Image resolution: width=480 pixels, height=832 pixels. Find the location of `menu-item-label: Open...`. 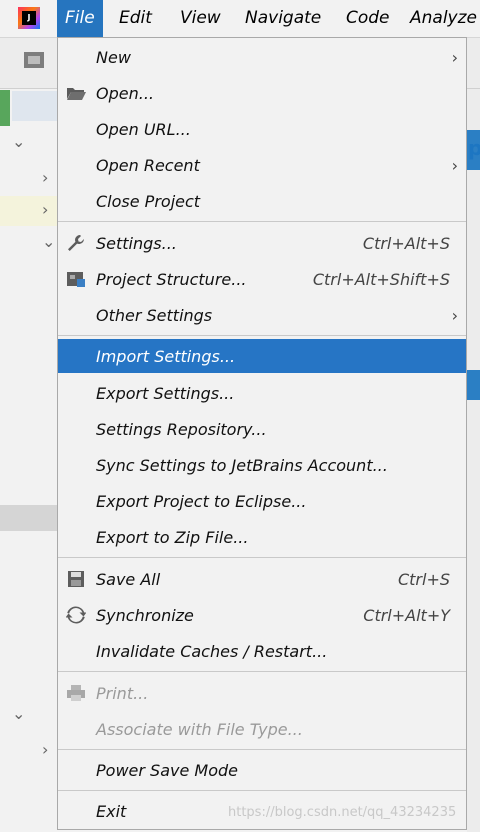

menu-item-label: Open... is located at coordinates (125, 93).